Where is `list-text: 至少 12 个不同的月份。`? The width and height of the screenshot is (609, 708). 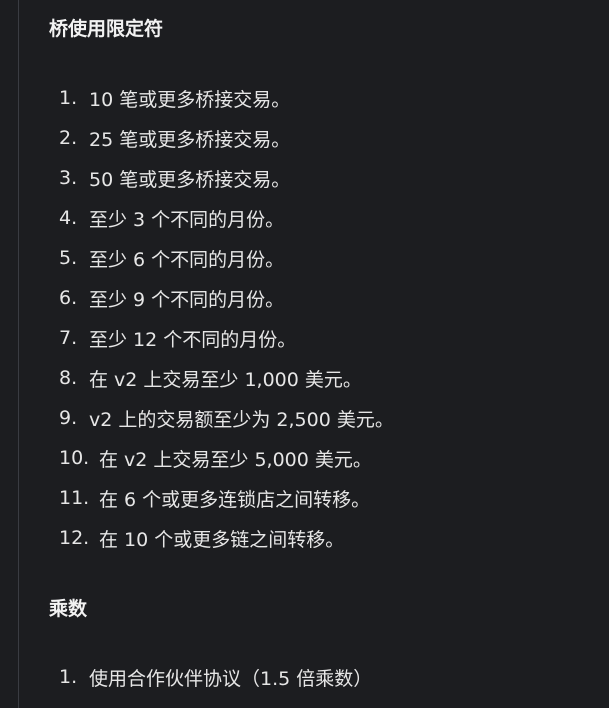
list-text: 至少 12 个不同的月份。 is located at coordinates (193, 339).